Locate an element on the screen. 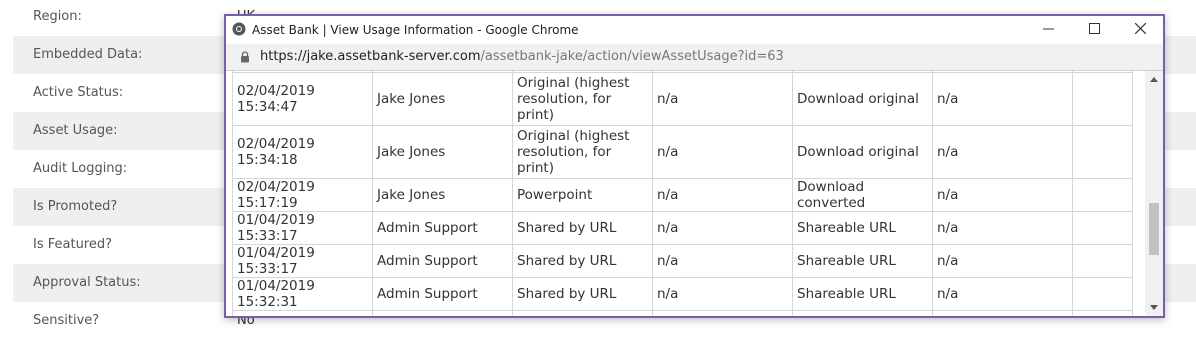 Image resolution: width=1196 pixels, height=342 pixels. field-label: Sensitive? is located at coordinates (66, 320).